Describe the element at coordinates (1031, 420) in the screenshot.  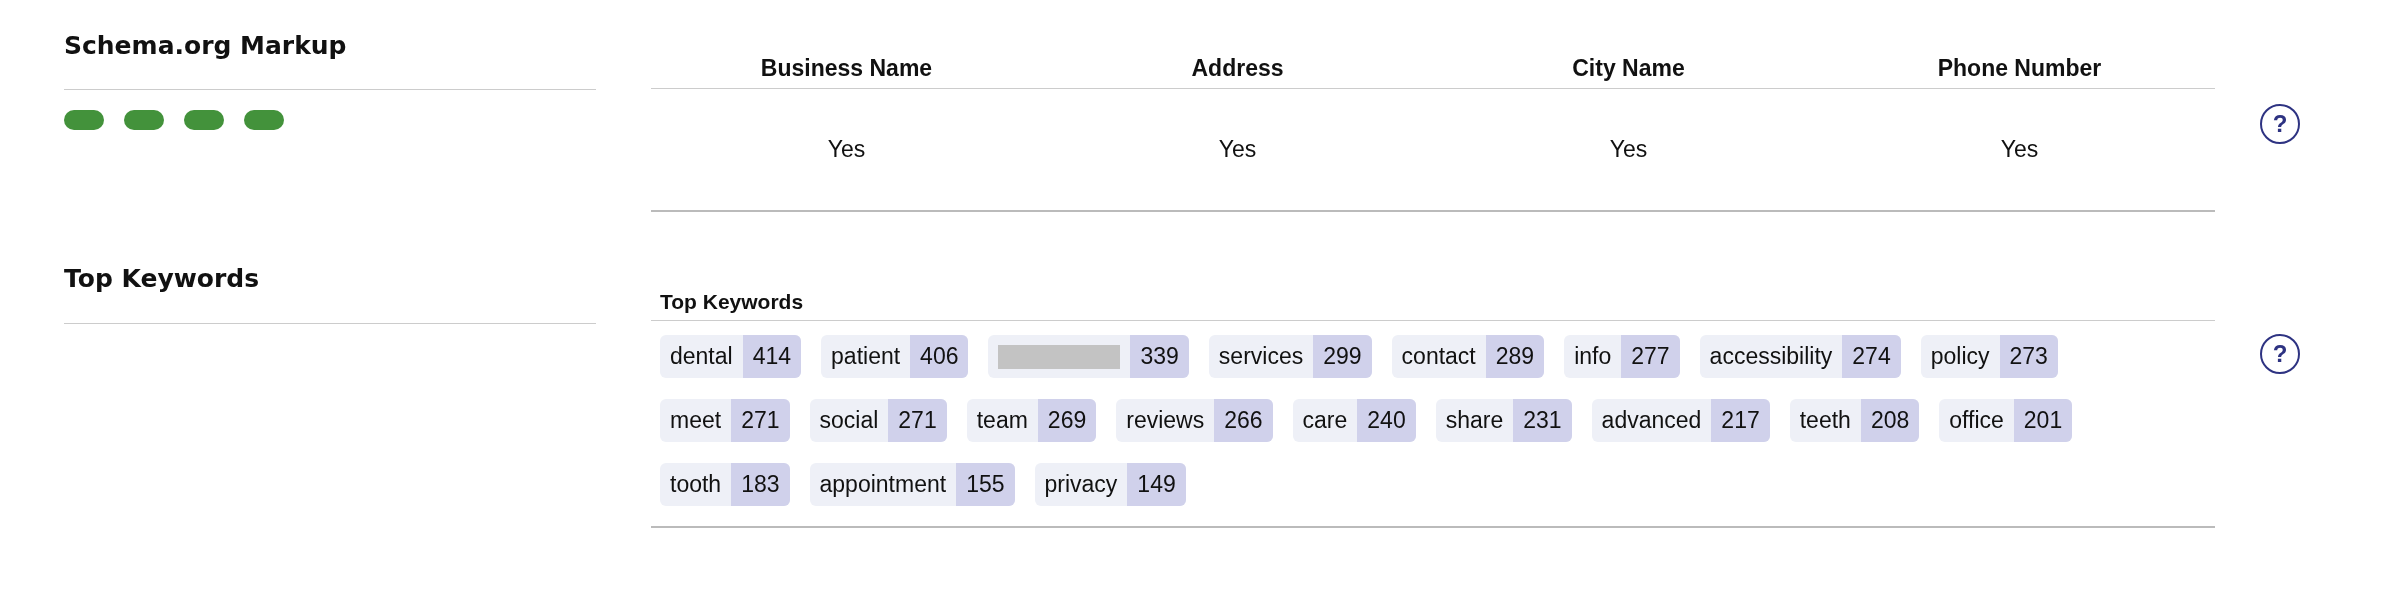
I see `keyword-tag: team 269` at that location.